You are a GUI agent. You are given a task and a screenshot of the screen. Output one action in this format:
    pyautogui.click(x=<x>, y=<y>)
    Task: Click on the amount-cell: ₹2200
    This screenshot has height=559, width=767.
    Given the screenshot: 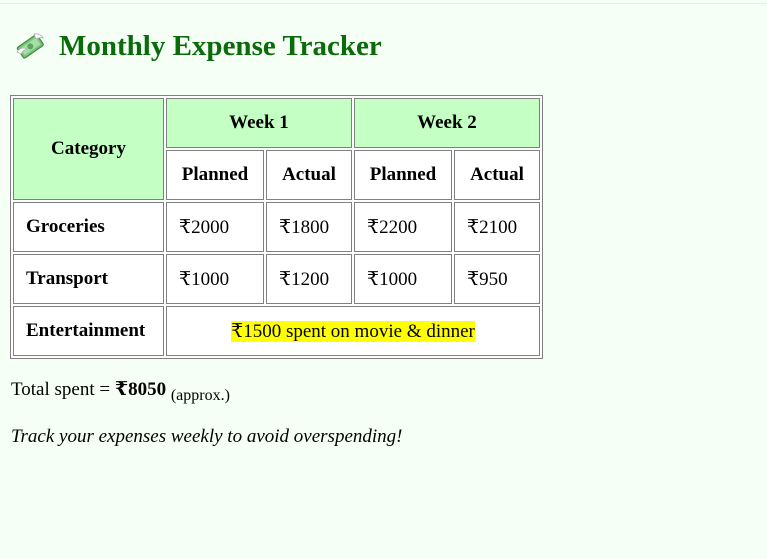 What is the action you would take?
    pyautogui.click(x=403, y=227)
    